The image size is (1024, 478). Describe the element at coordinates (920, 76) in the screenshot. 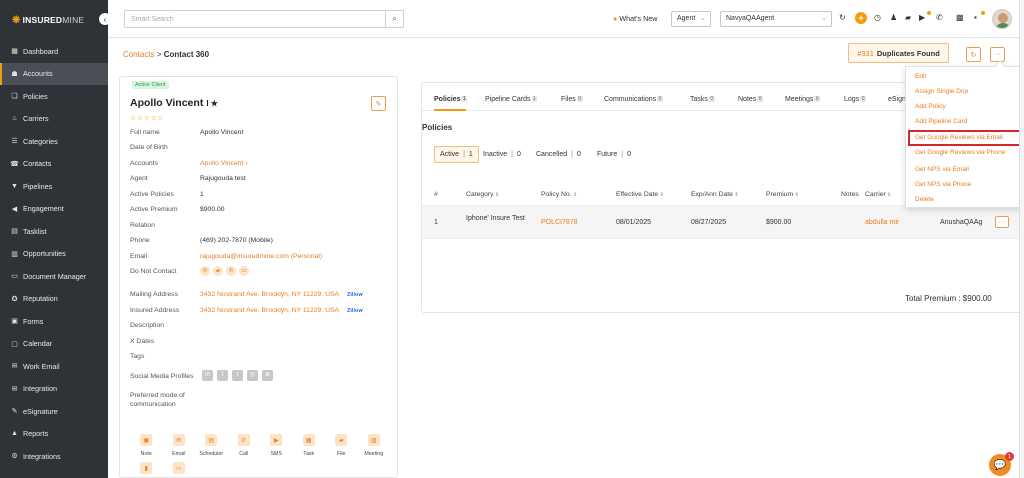

I see `menu-item-edit: Edit` at that location.